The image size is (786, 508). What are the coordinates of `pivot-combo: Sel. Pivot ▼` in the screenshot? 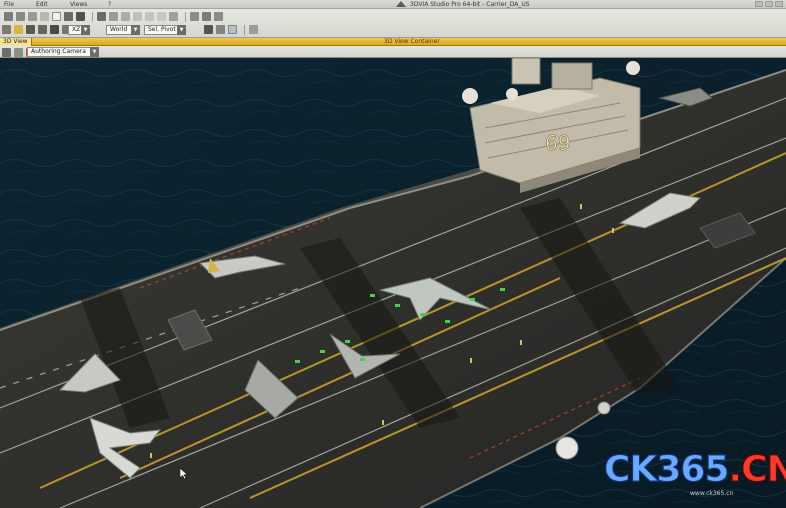 It's located at (165, 30).